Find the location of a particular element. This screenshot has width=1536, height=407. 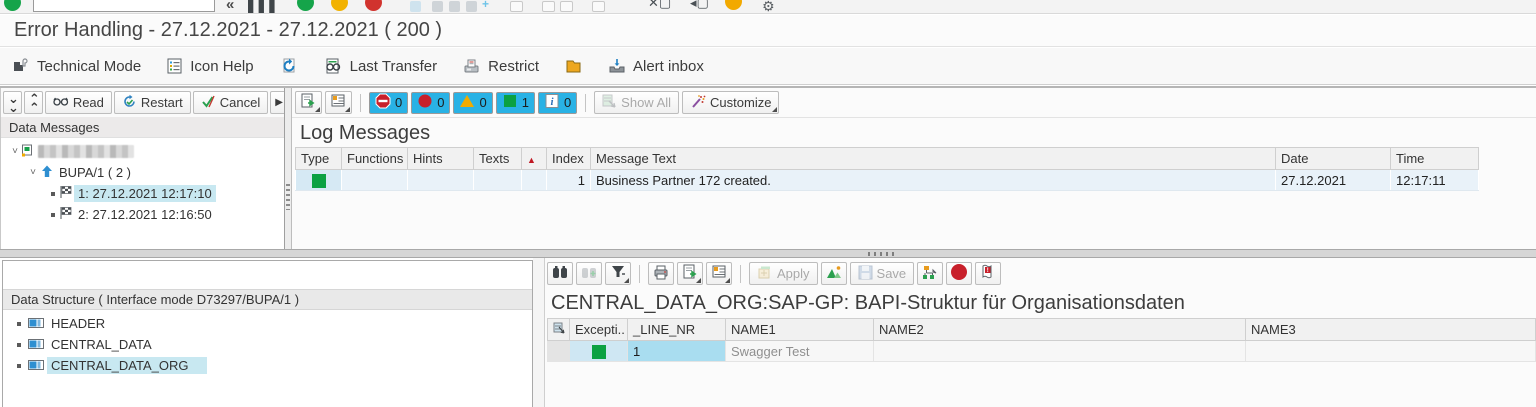

col-name3: NAME3 is located at coordinates (1390, 329).